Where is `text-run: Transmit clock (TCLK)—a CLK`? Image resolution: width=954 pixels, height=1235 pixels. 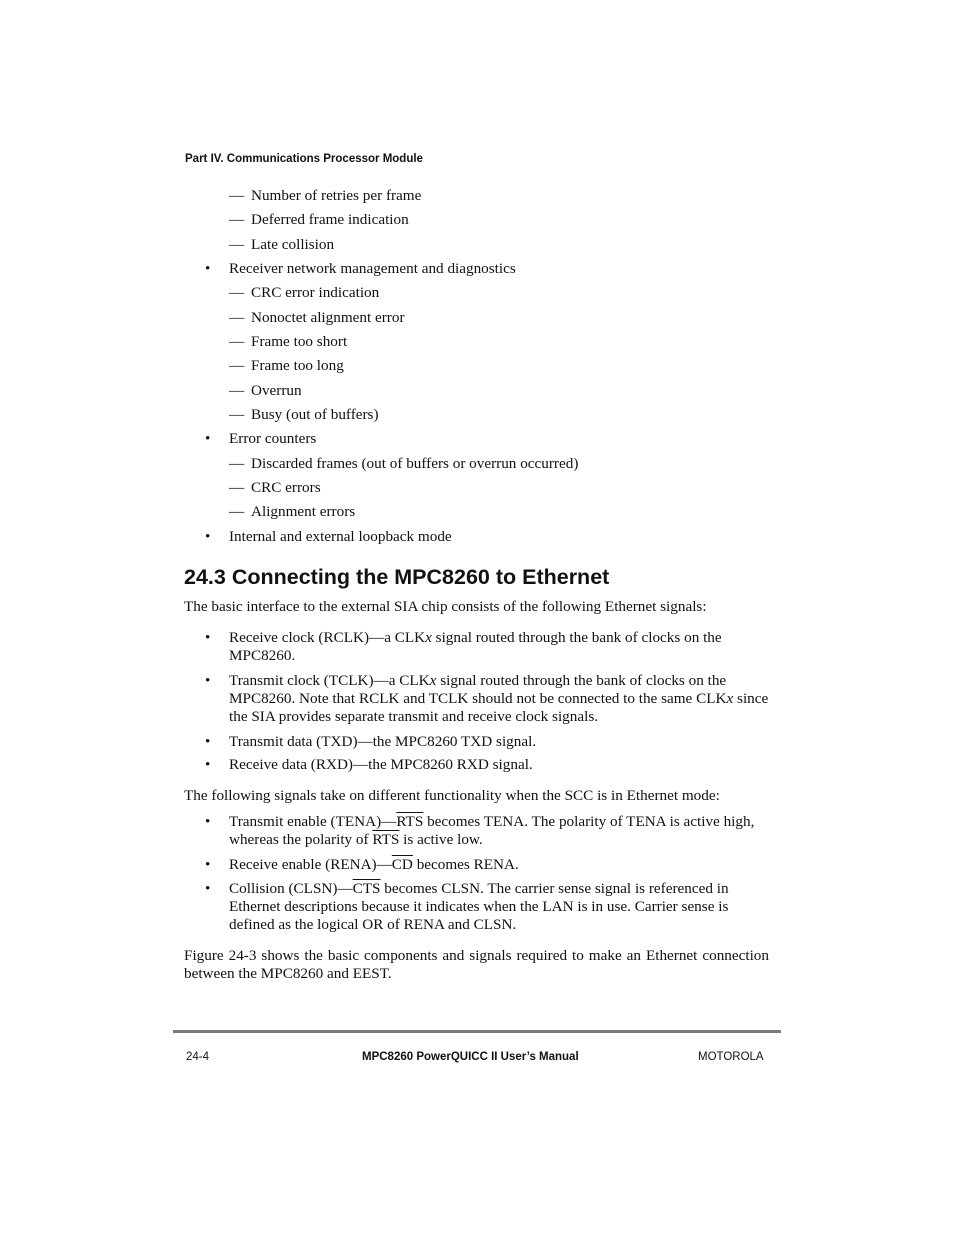 text-run: Transmit clock (TCLK)—a CLK is located at coordinates (329, 680).